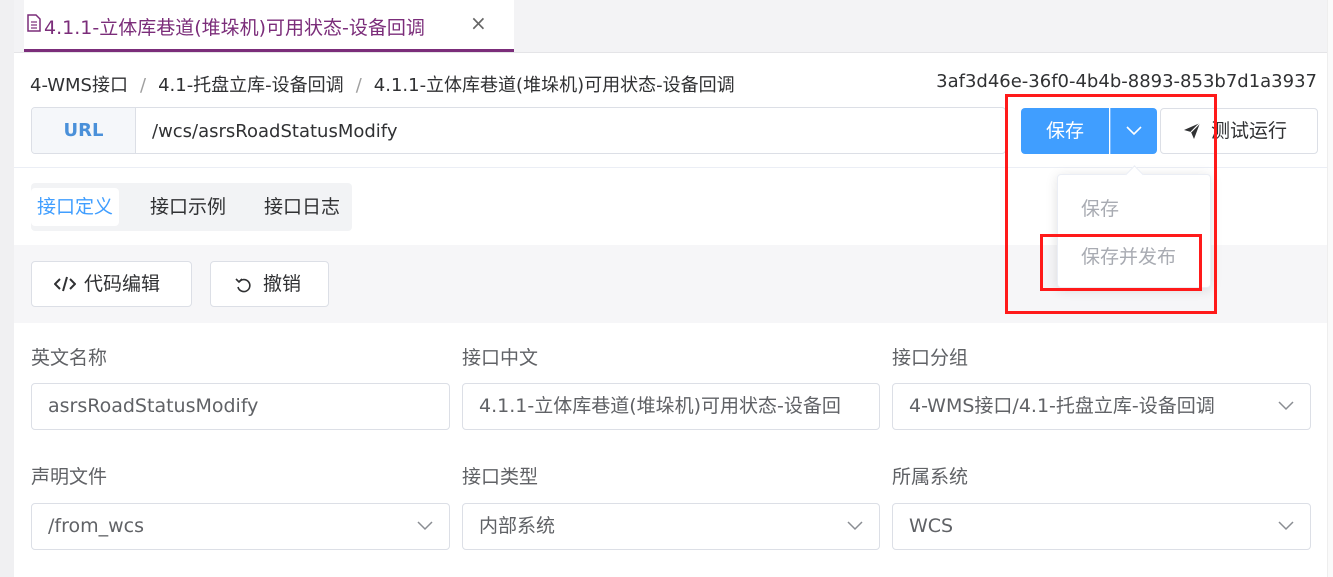 The image size is (1333, 577). I want to click on chinese-name-value: 4.1.1-立体库巷道(堆垛机)可用状态-设备回, so click(660, 406).